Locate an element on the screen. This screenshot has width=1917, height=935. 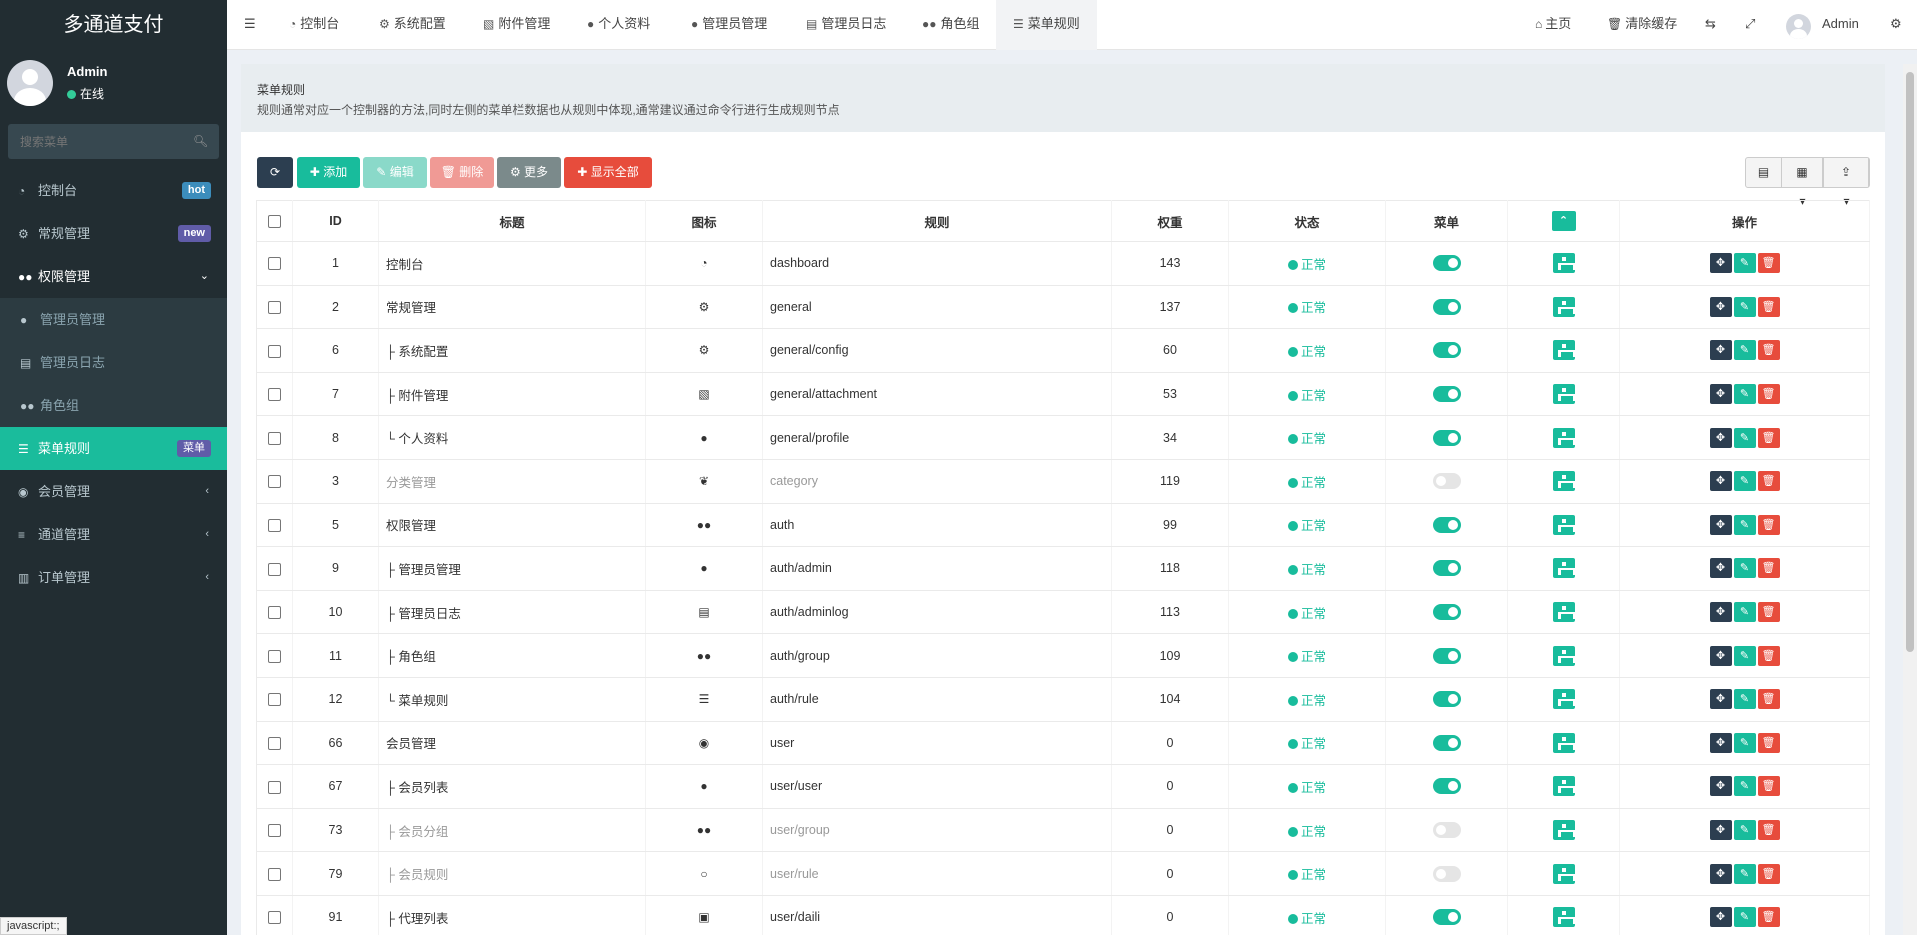
vertical-scrollbar is located at coordinates (1910, 499).